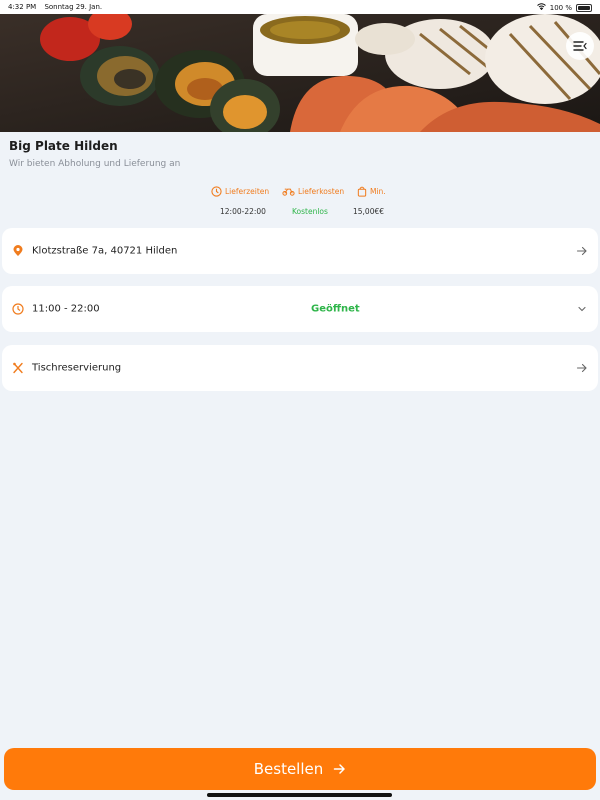 The height and width of the screenshot is (800, 600). What do you see at coordinates (300, 7) in the screenshot?
I see `status-bar: 4:32 PM Sonntag 29. Jan. 100 %` at bounding box center [300, 7].